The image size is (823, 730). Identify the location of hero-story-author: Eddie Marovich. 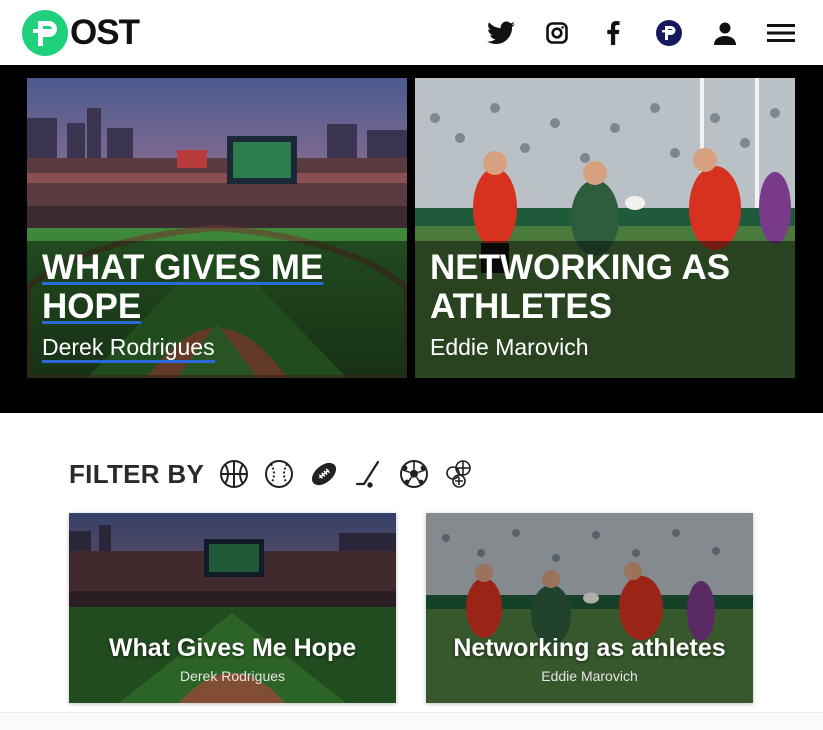
(509, 347).